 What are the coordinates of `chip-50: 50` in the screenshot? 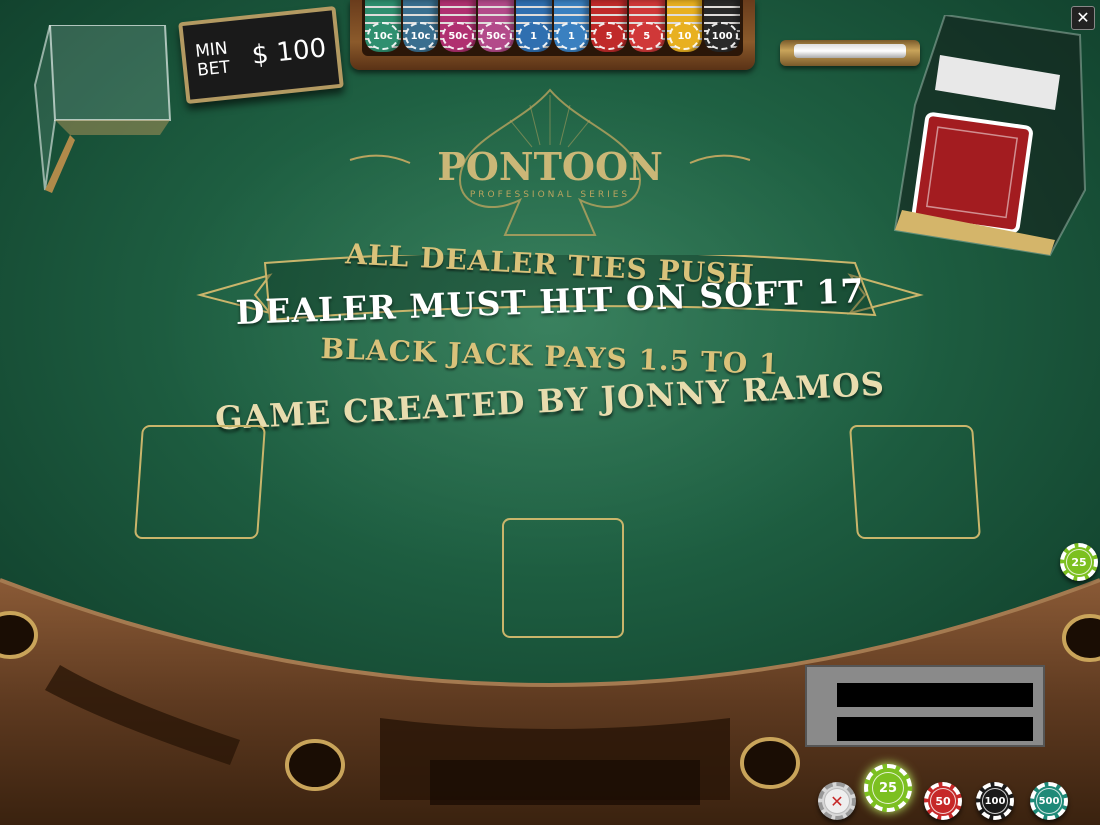 It's located at (943, 801).